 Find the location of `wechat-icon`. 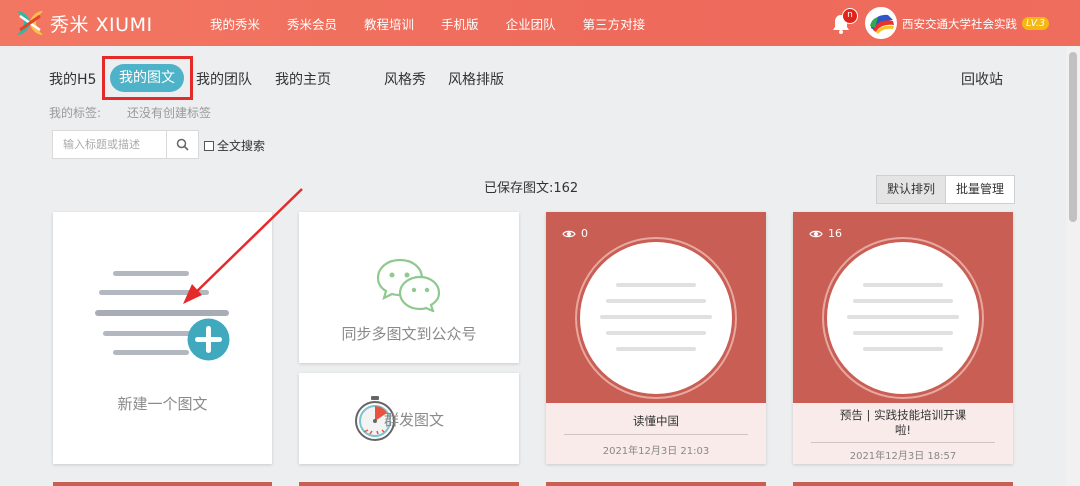

wechat-icon is located at coordinates (408, 285).